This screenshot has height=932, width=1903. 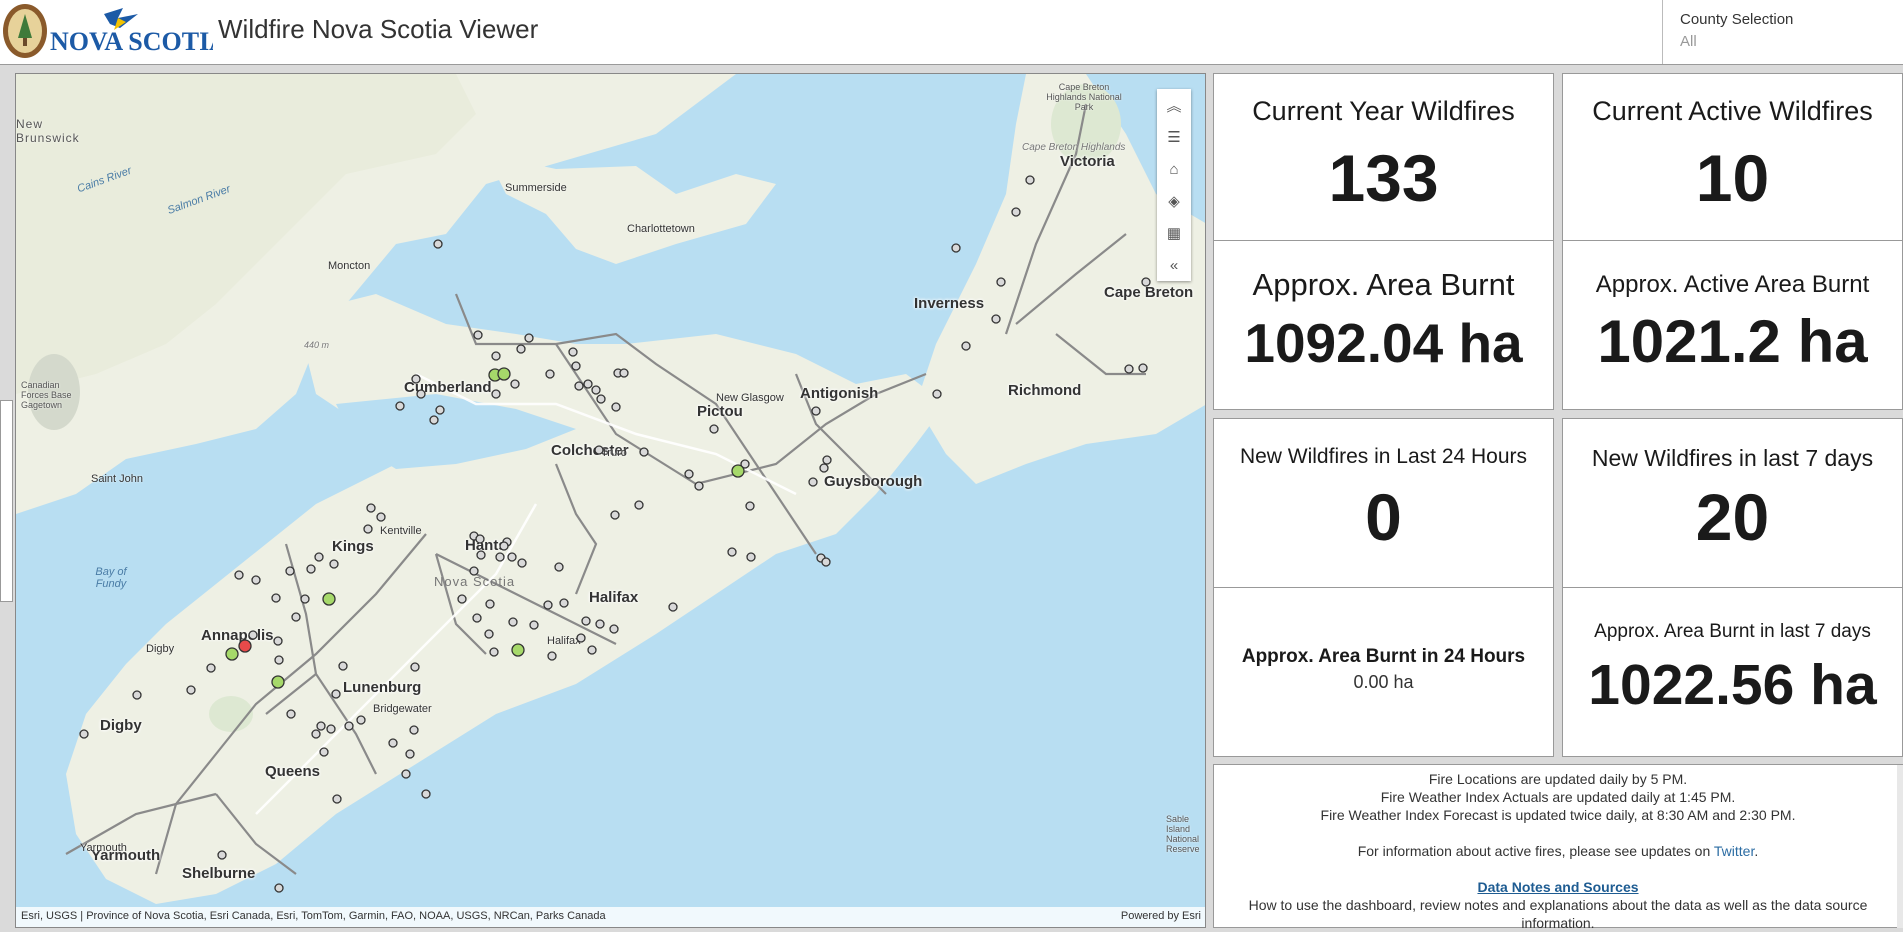 What do you see at coordinates (614, 597) in the screenshot?
I see `county-label-halifax: Halifax` at bounding box center [614, 597].